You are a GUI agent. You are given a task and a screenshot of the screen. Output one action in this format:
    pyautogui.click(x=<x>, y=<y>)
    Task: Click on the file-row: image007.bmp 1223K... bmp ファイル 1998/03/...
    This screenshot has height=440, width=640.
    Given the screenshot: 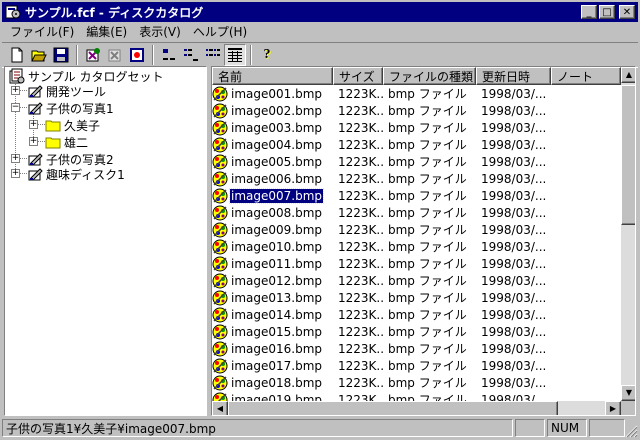 What is the action you would take?
    pyautogui.click(x=416, y=195)
    